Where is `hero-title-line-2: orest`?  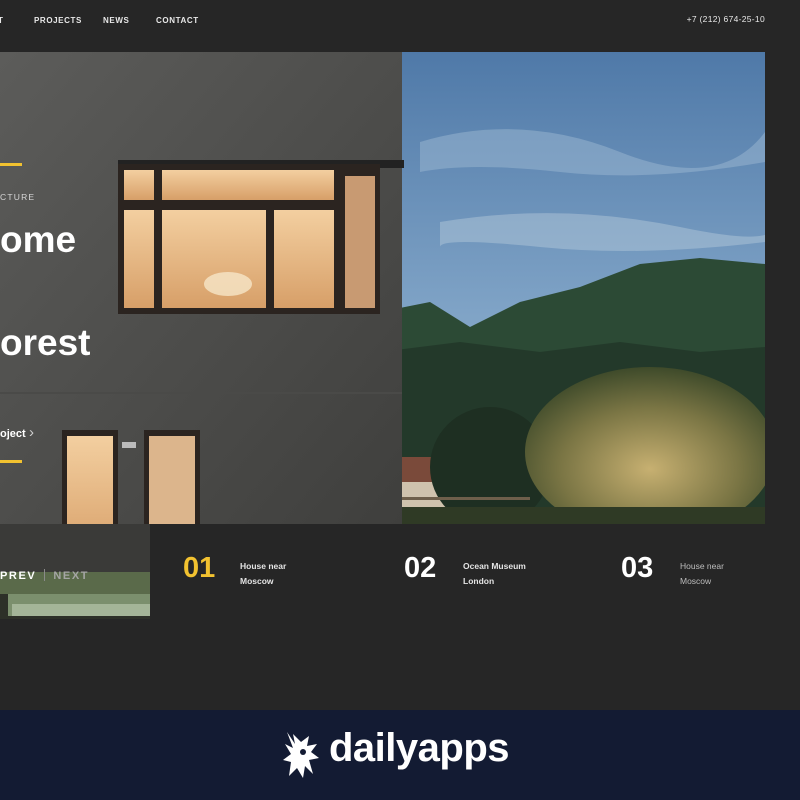 hero-title-line-2: orest is located at coordinates (45, 342).